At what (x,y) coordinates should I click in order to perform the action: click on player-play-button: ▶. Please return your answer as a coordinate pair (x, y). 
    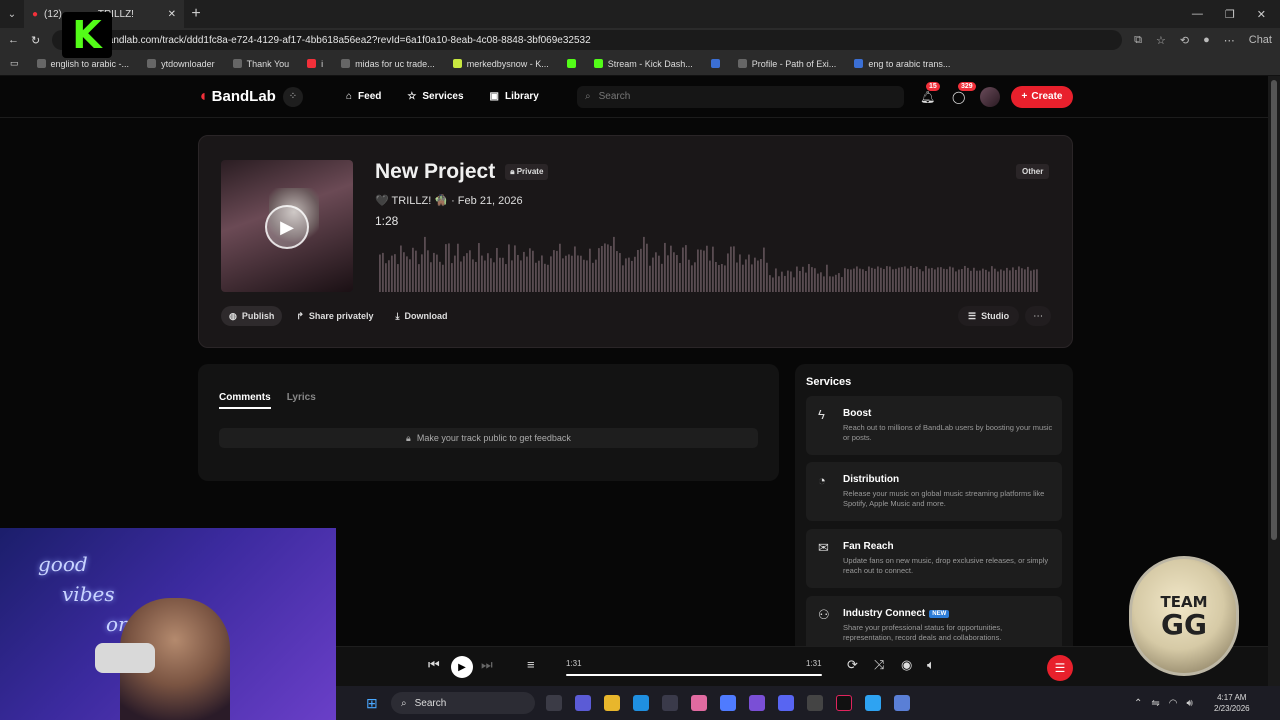
    Looking at the image, I should click on (462, 667).